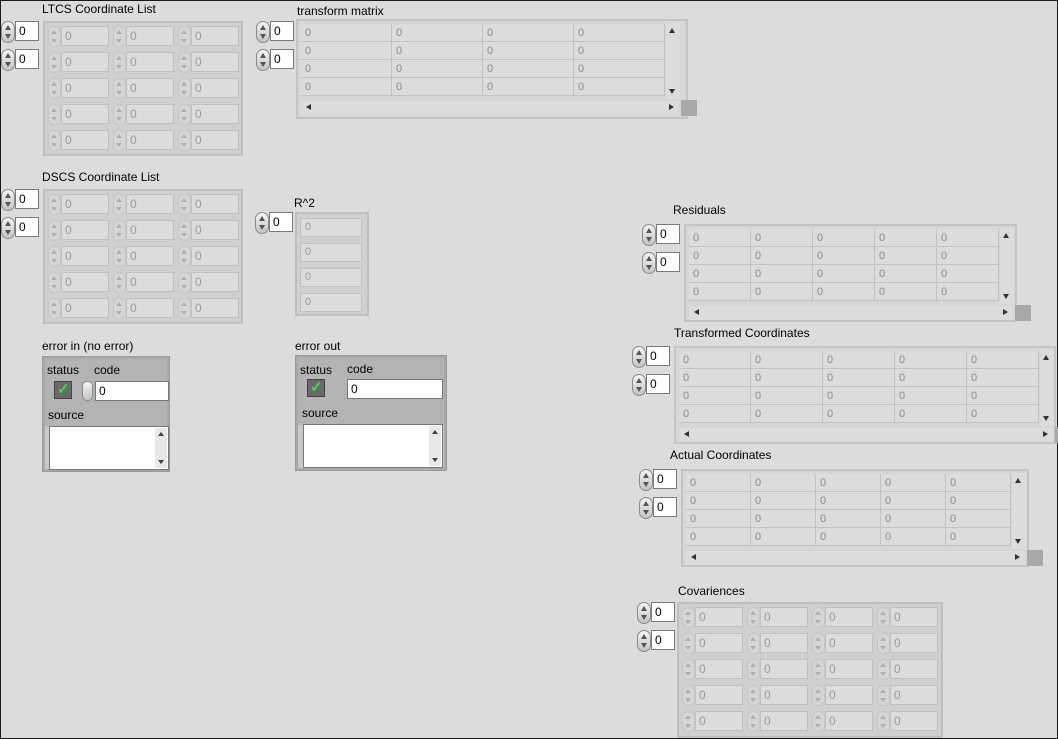 The image size is (1058, 739). I want to click on scroll-left-icon, so click(693, 557).